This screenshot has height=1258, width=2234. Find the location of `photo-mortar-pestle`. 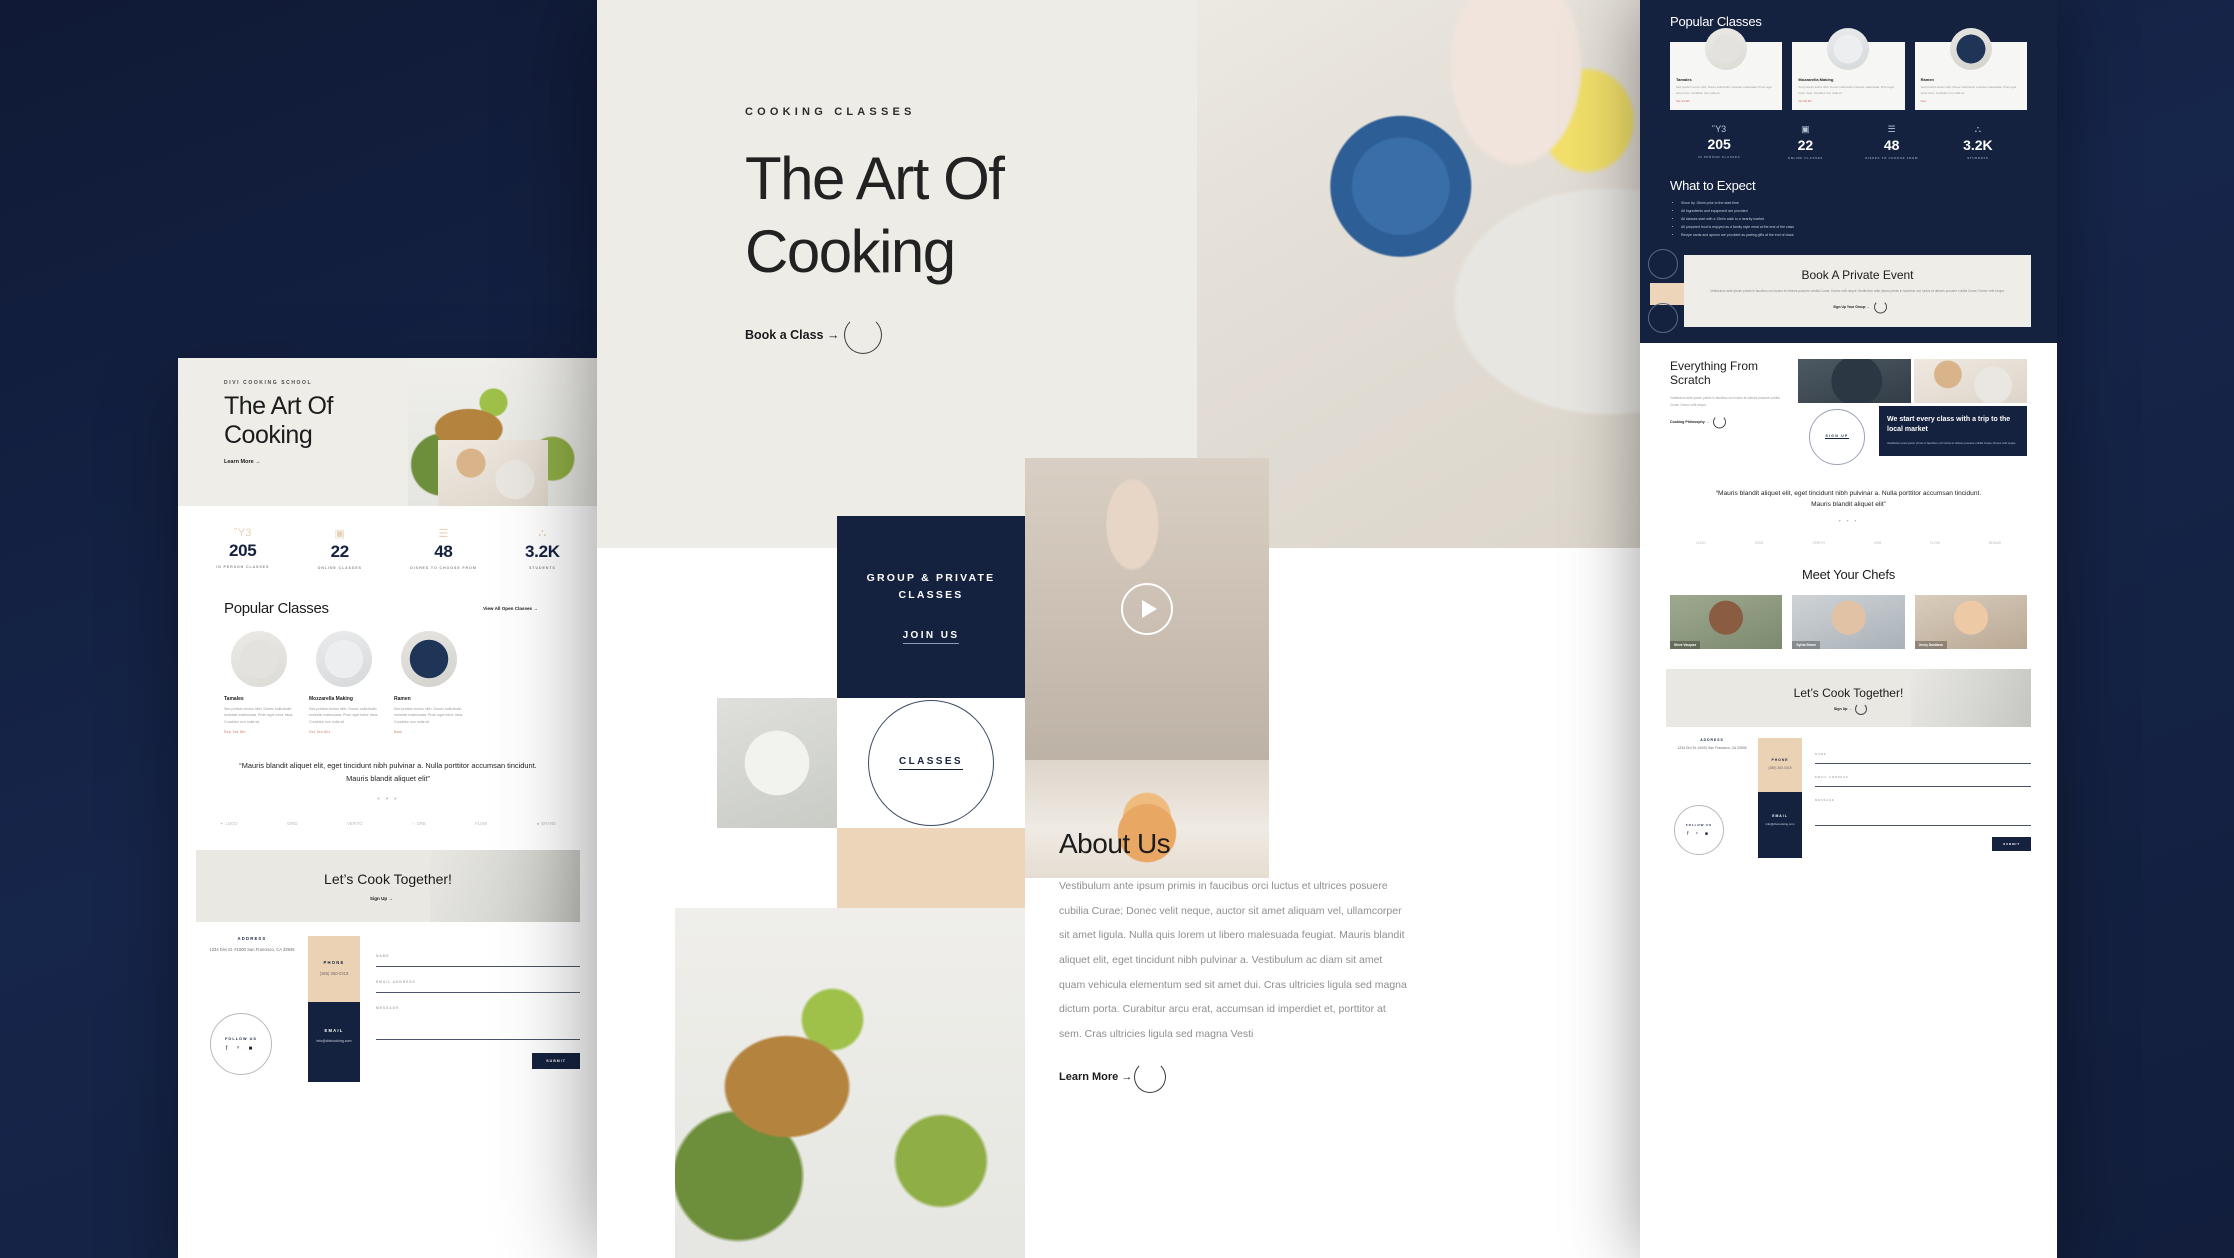

photo-mortar-pestle is located at coordinates (1854, 380).